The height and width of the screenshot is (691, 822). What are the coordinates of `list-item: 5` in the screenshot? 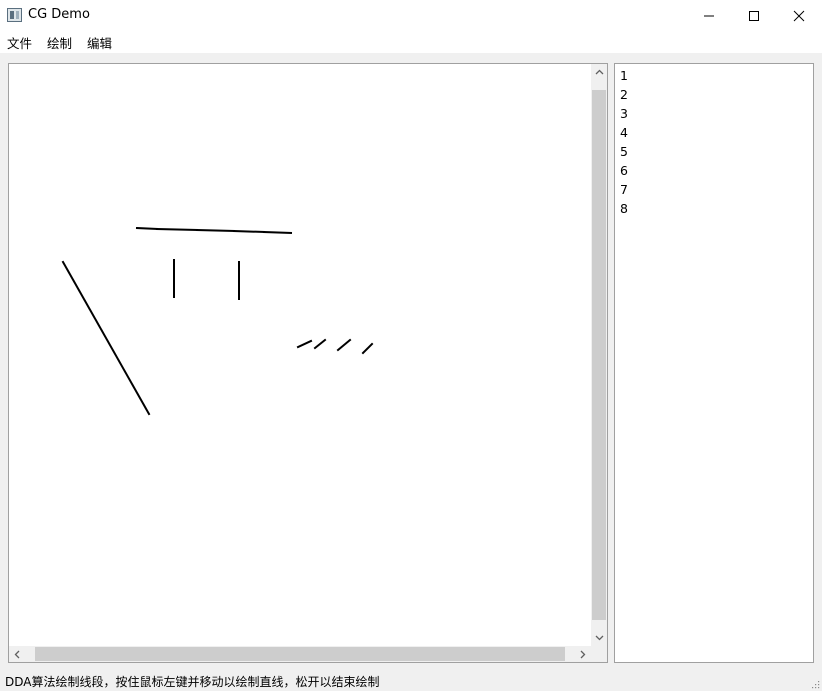 It's located at (714, 151).